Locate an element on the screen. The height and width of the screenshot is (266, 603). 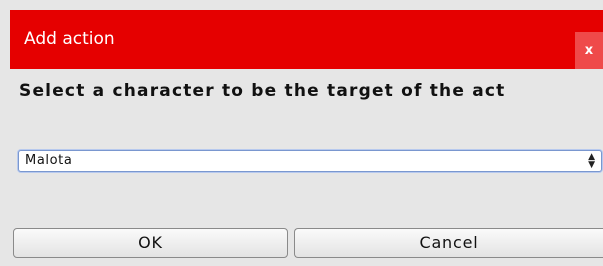
up-down-arrows-icon: ▲ ▼ is located at coordinates (591, 161).